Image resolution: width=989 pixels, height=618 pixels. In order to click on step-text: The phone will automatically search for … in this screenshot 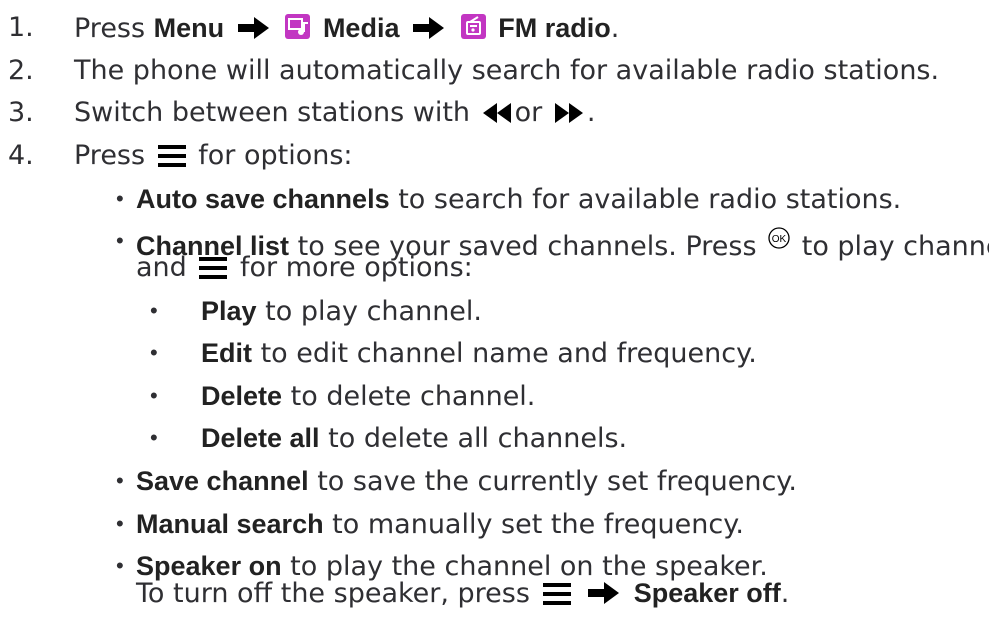, I will do `click(507, 70)`.